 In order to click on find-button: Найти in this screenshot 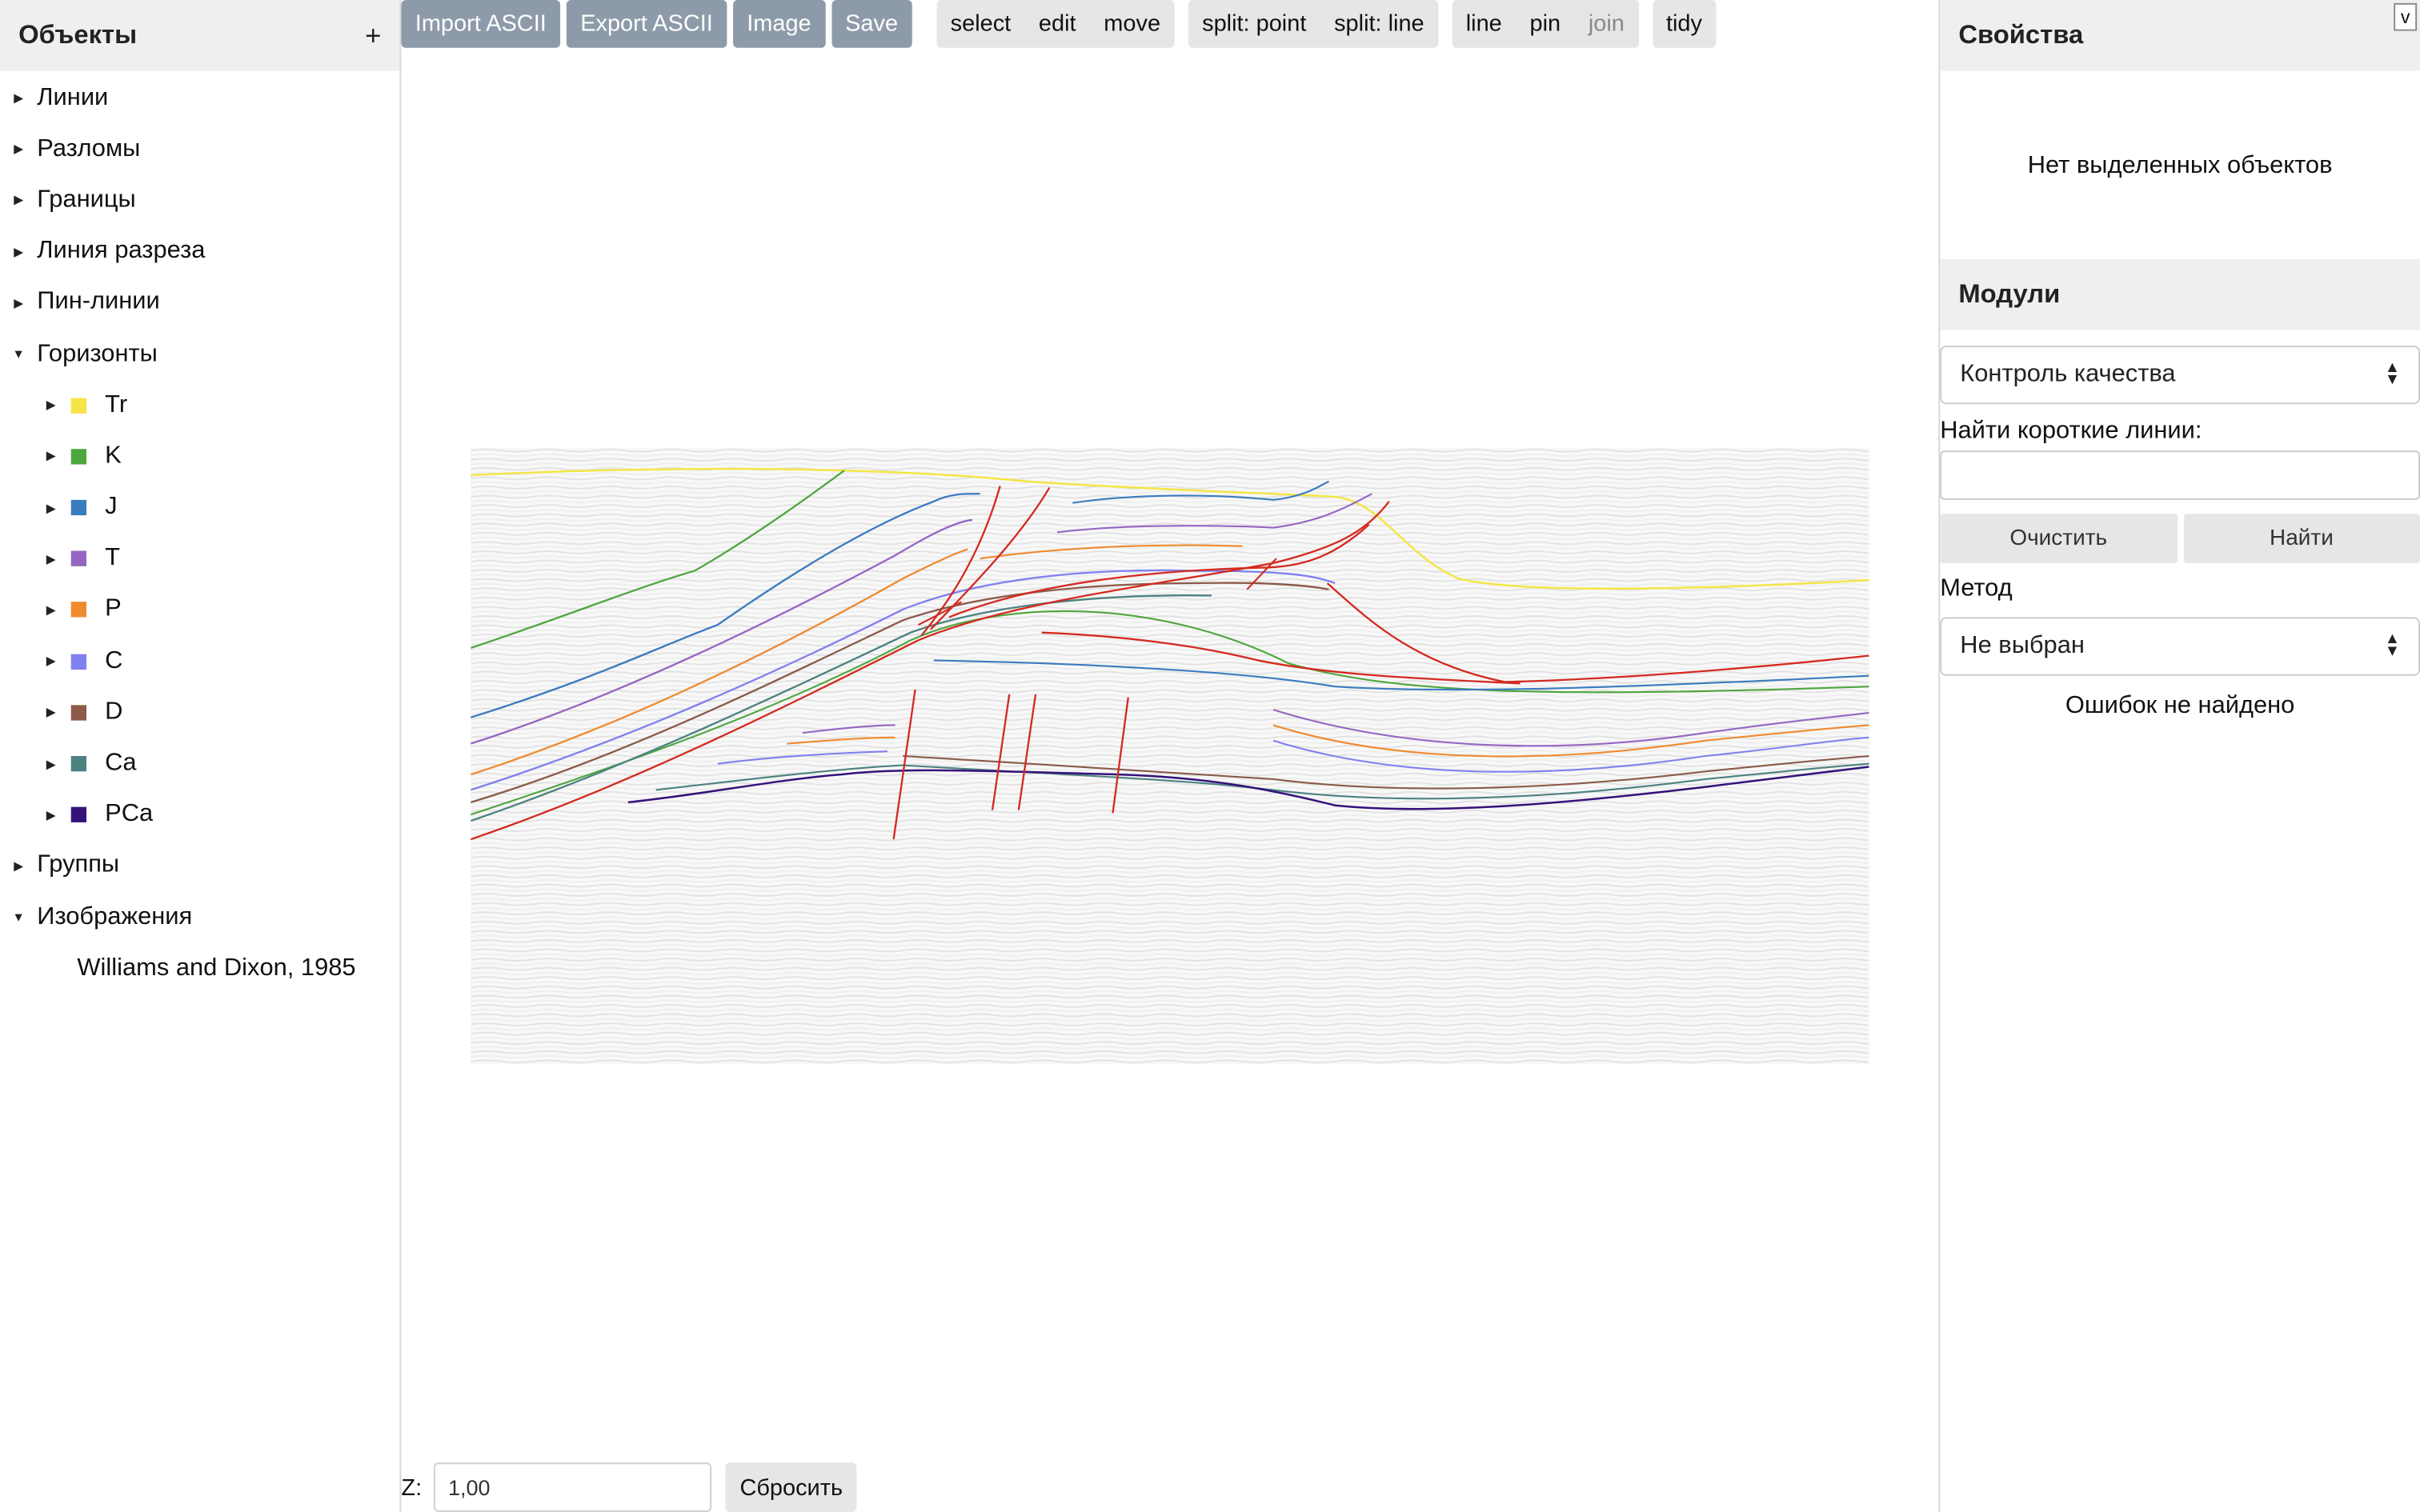, I will do `click(2301, 538)`.